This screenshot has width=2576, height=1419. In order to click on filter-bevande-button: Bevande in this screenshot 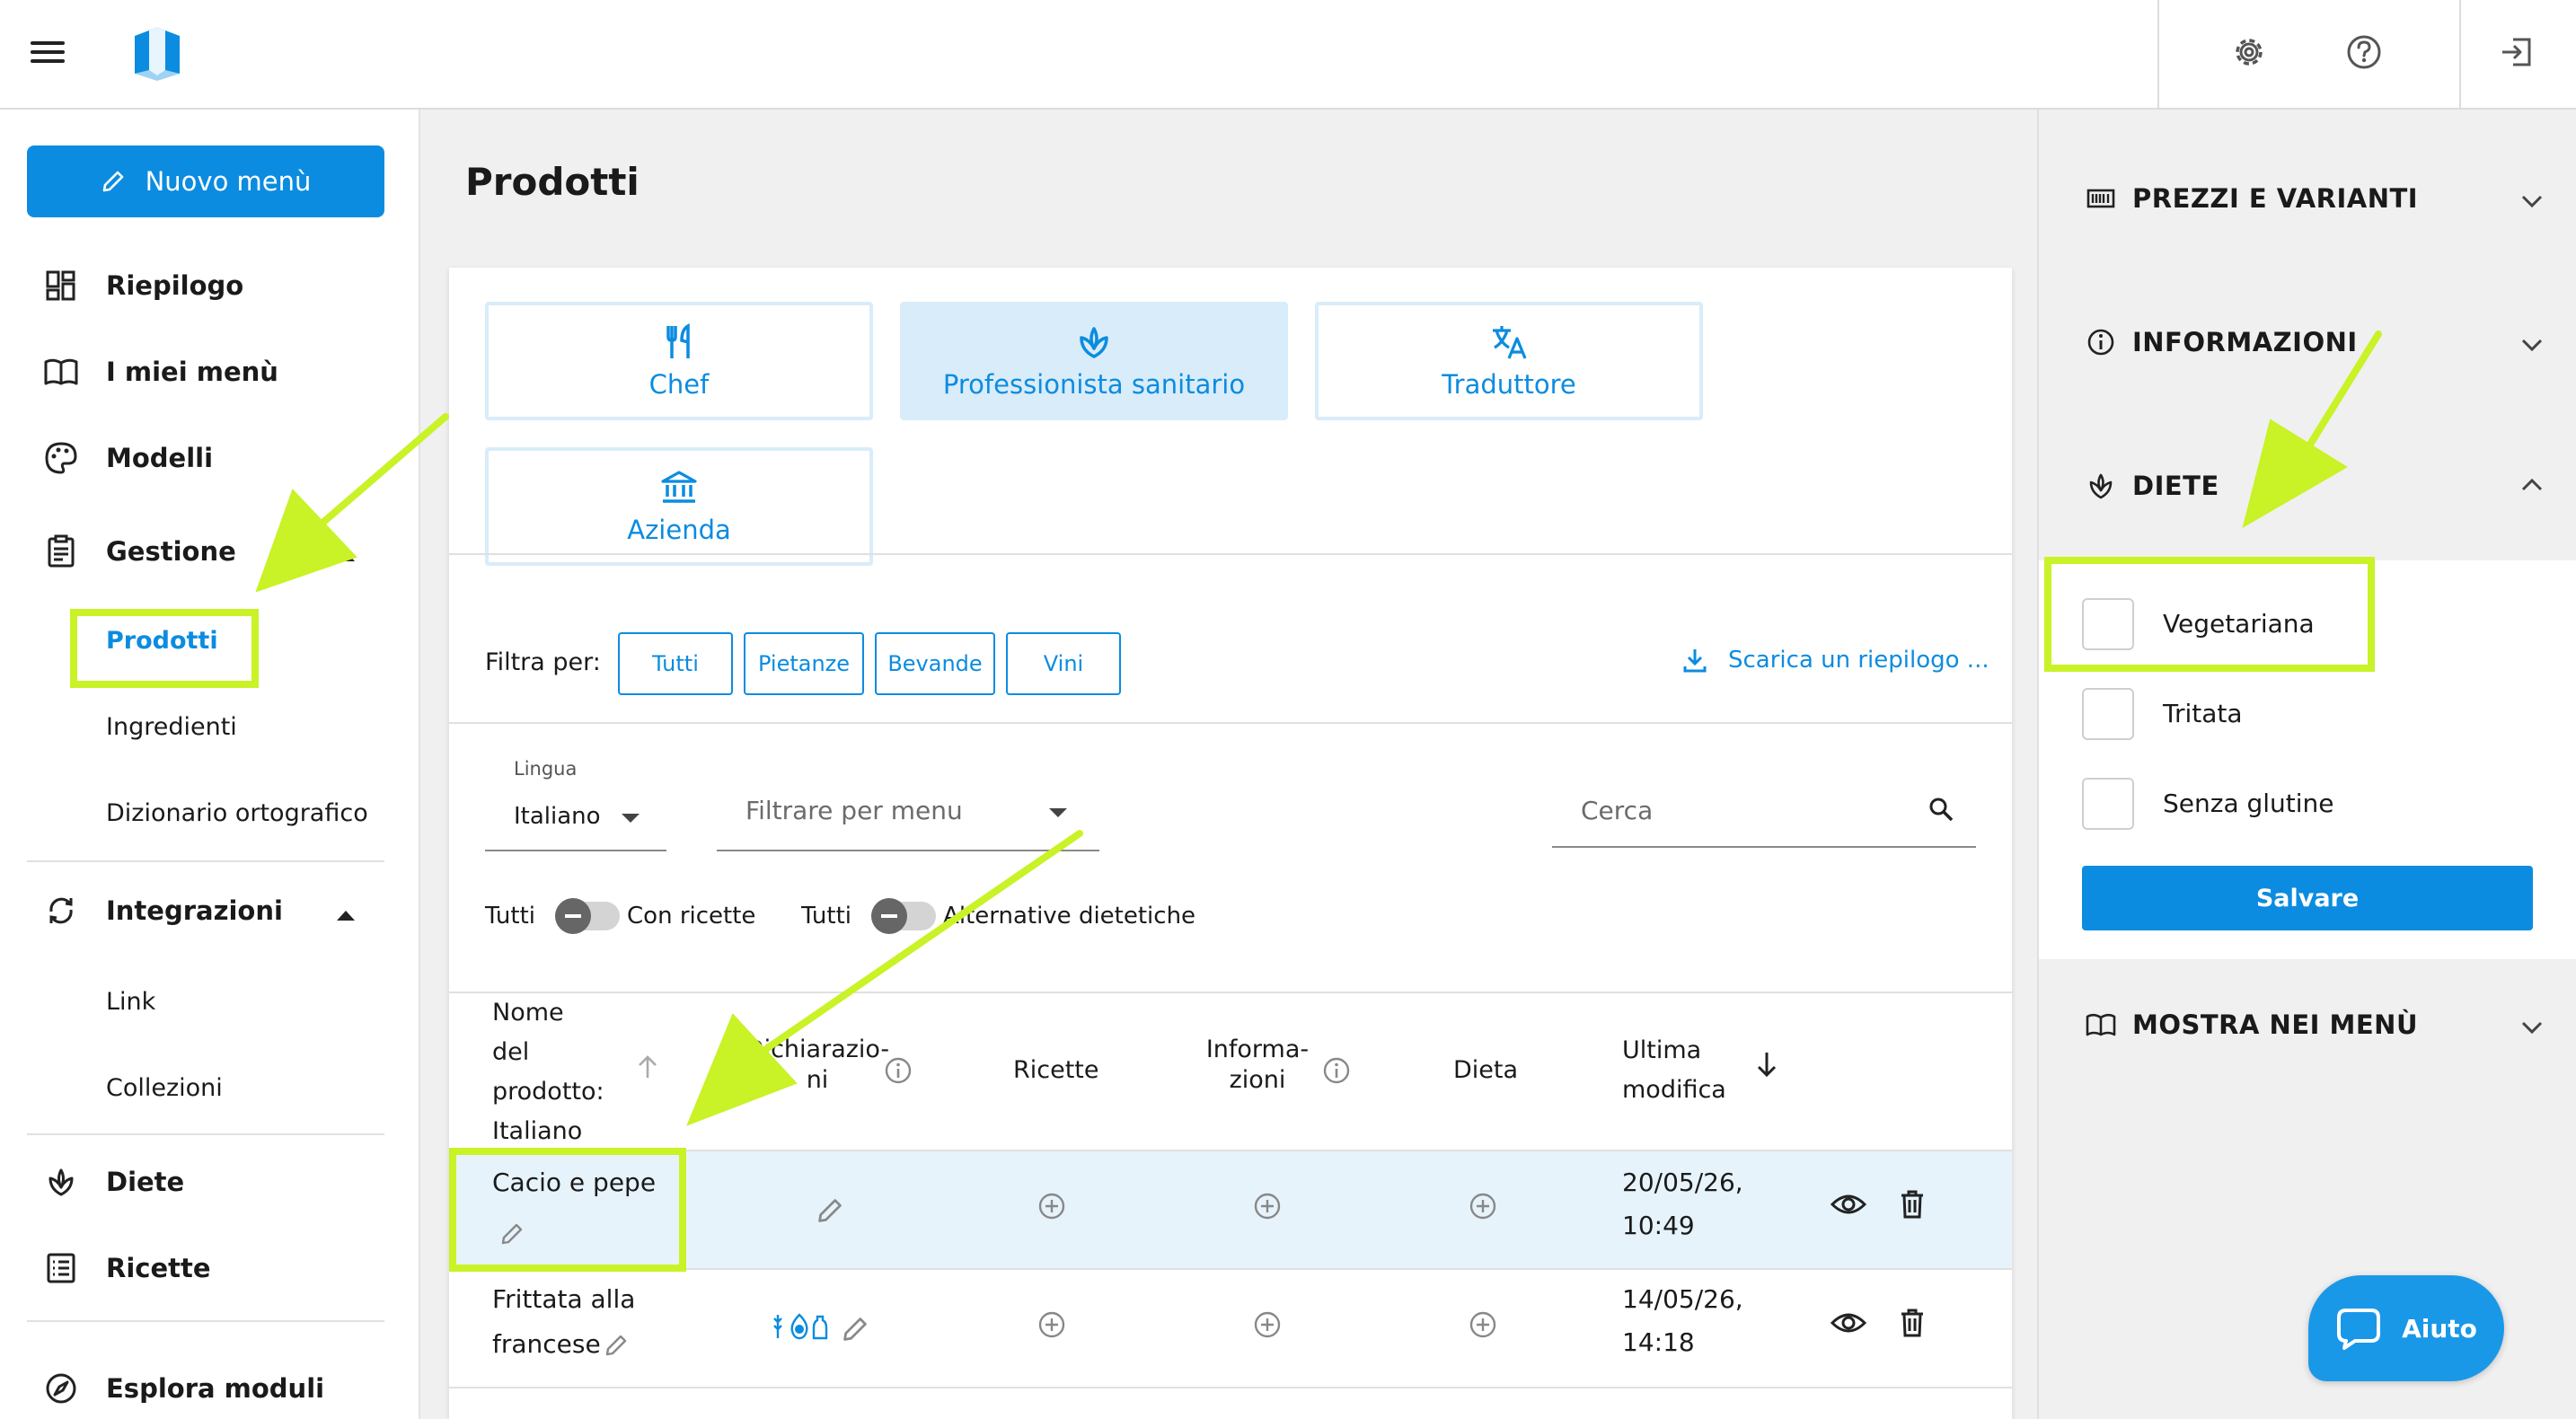, I will do `click(935, 664)`.